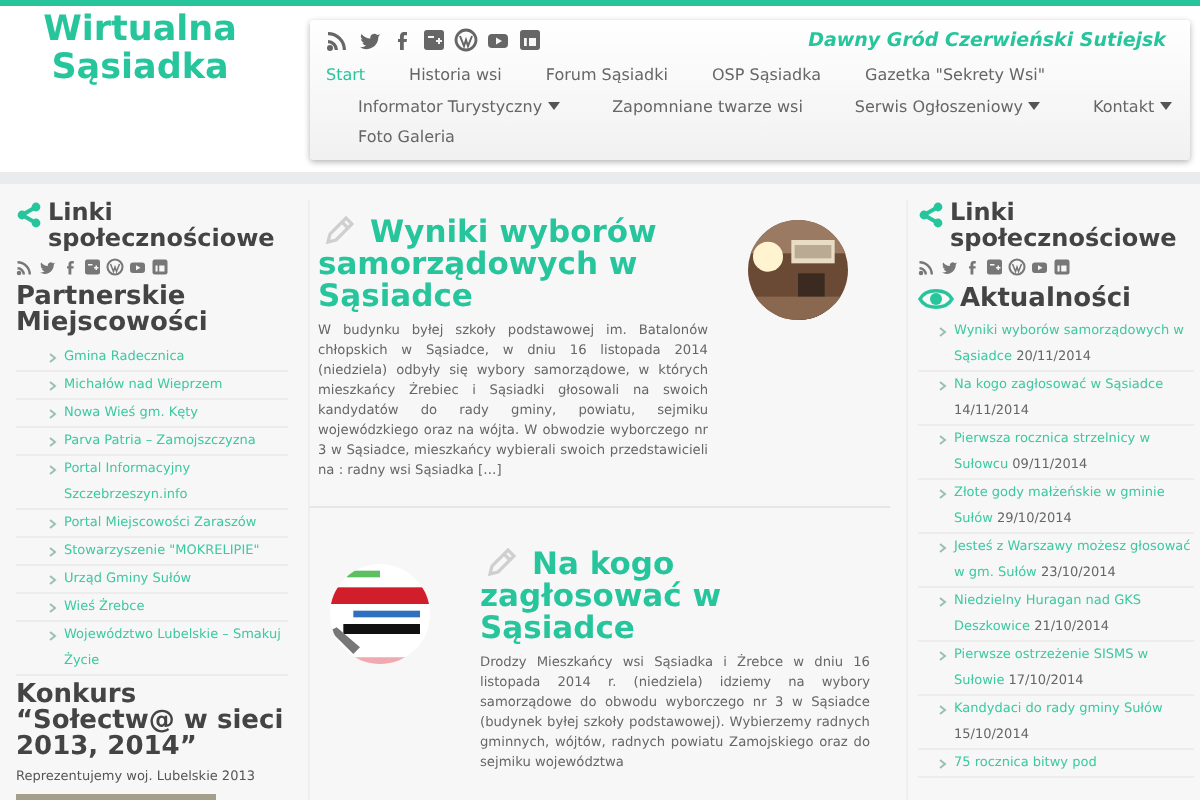  I want to click on widget-heading: Partnerskie Miejscowości, so click(113, 310).